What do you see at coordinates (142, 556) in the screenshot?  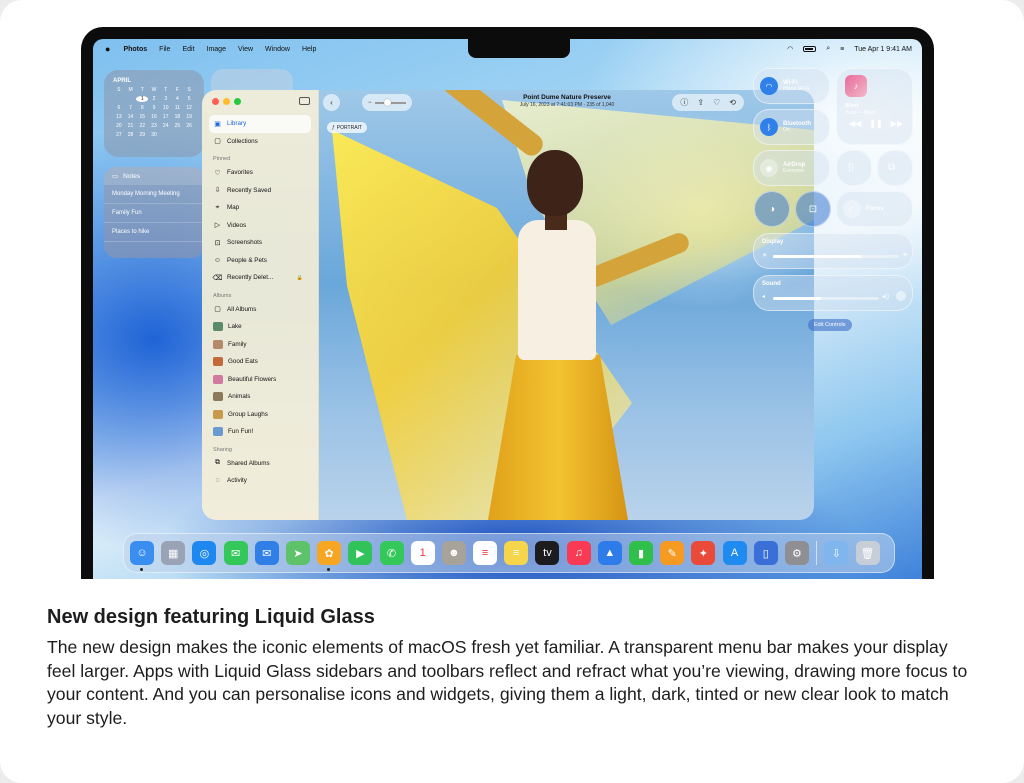 I see `finder-icon: ☺` at bounding box center [142, 556].